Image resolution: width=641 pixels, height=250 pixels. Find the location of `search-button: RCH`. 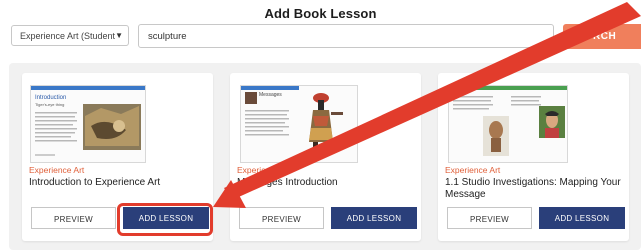

search-button: RCH is located at coordinates (602, 36).